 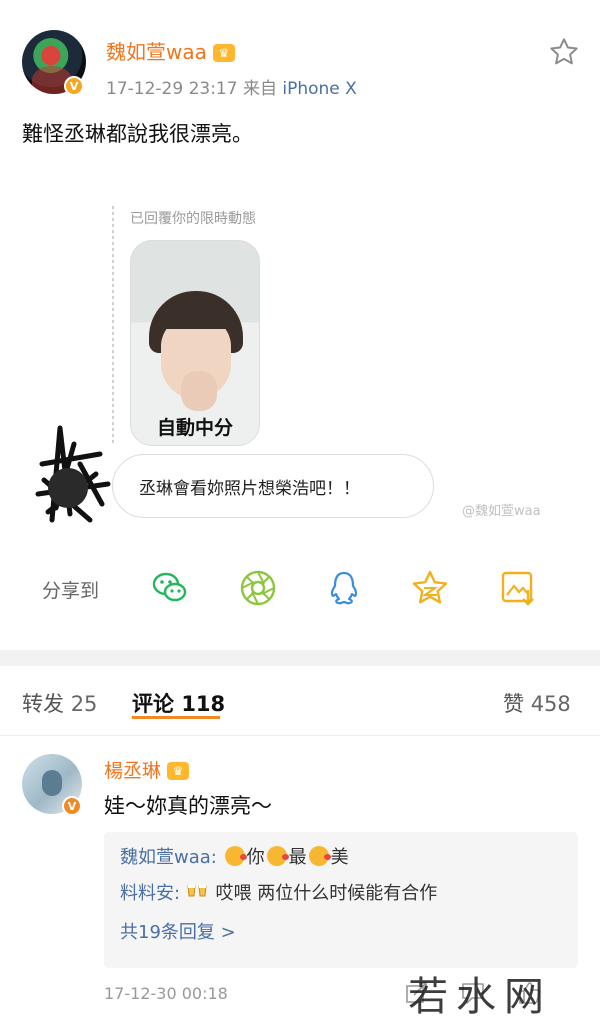 I want to click on reply-author: 料料安:, so click(x=150, y=893).